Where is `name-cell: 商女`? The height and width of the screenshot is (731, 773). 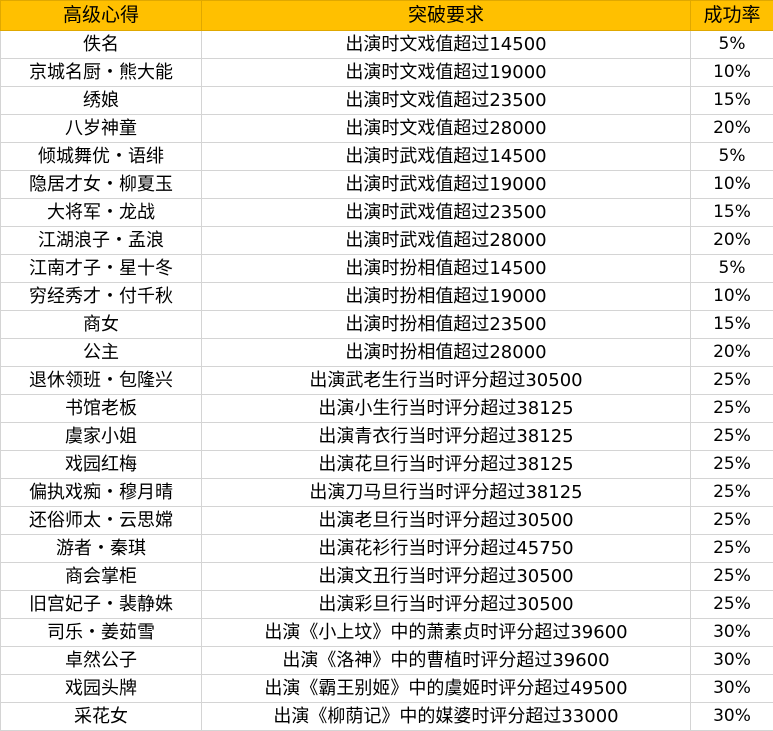 name-cell: 商女 is located at coordinates (101, 325).